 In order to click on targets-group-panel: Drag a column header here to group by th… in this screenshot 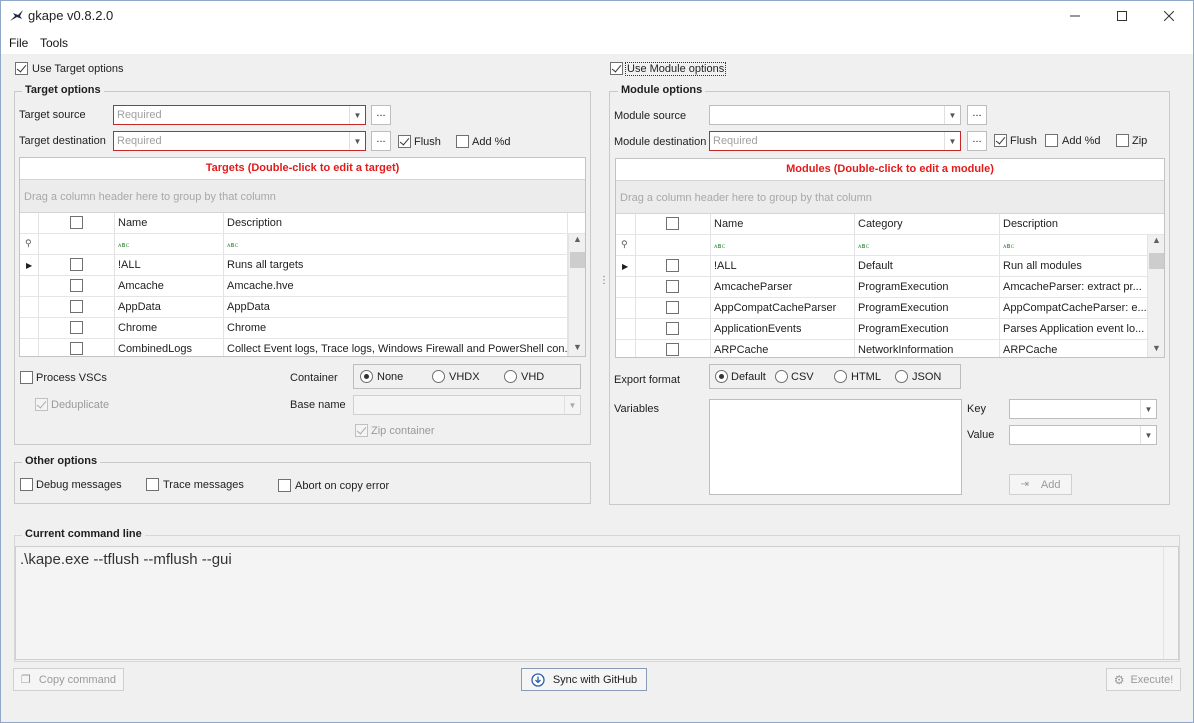, I will do `click(302, 196)`.